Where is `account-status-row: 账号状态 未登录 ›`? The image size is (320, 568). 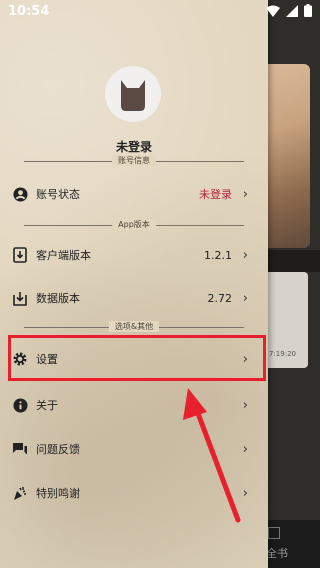 account-status-row: 账号状态 未登录 › is located at coordinates (134, 194).